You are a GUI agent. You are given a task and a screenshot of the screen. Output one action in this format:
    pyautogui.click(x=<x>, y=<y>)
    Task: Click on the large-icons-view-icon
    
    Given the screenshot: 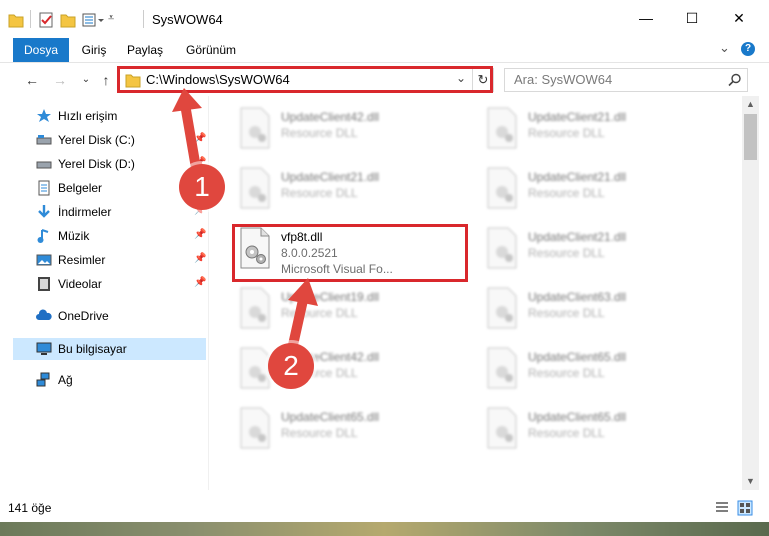 What is the action you would take?
    pyautogui.click(x=745, y=508)
    